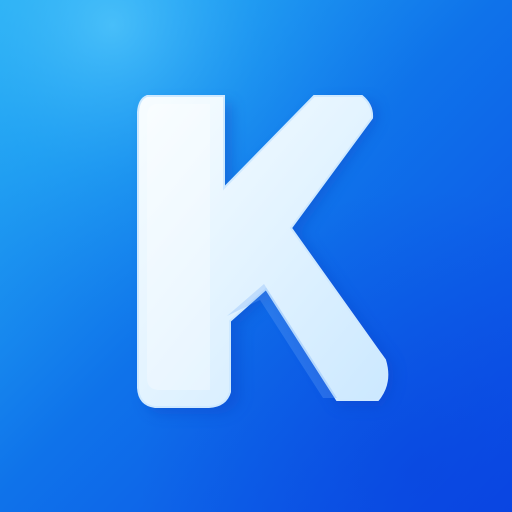  What do you see at coordinates (178, 247) in the screenshot?
I see `letter-highlight` at bounding box center [178, 247].